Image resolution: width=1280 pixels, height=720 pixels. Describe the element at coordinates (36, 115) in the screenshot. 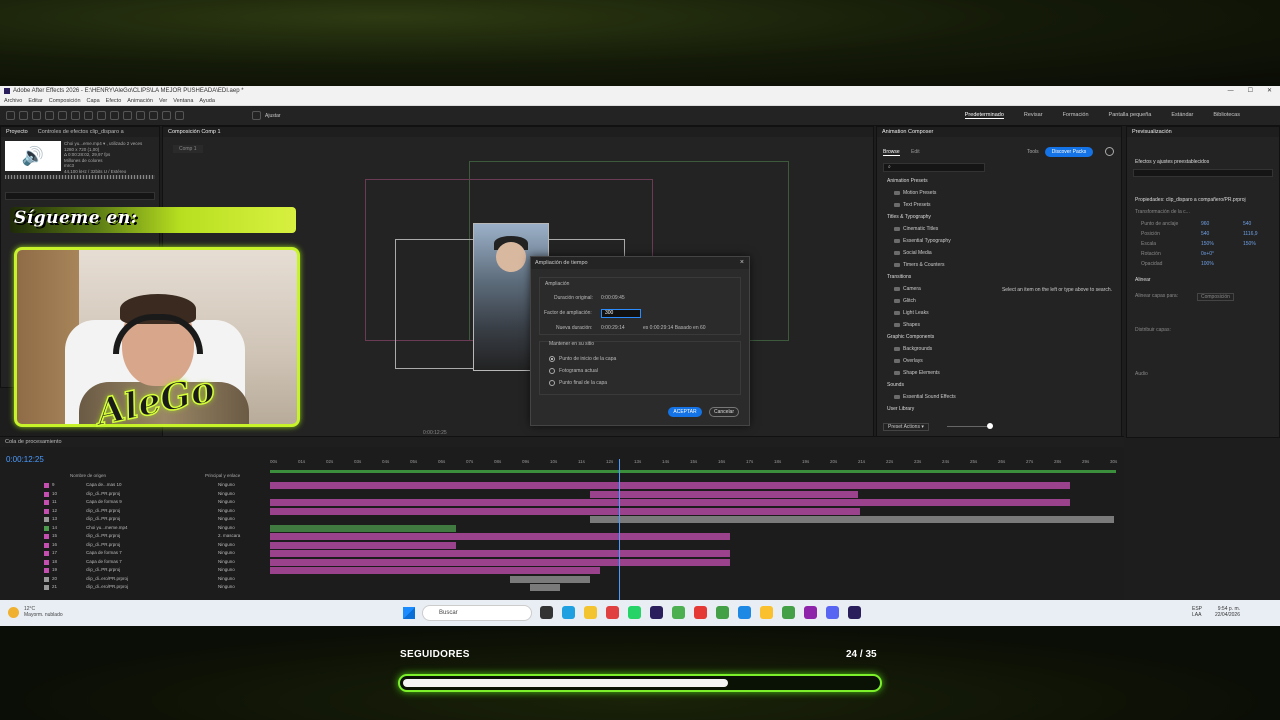

I see `hand-tool-icon` at that location.